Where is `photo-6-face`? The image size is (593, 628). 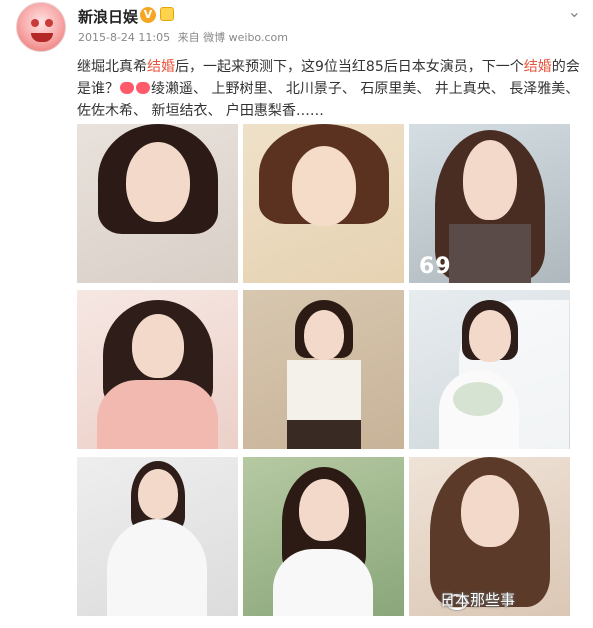 photo-6-face is located at coordinates (489, 336).